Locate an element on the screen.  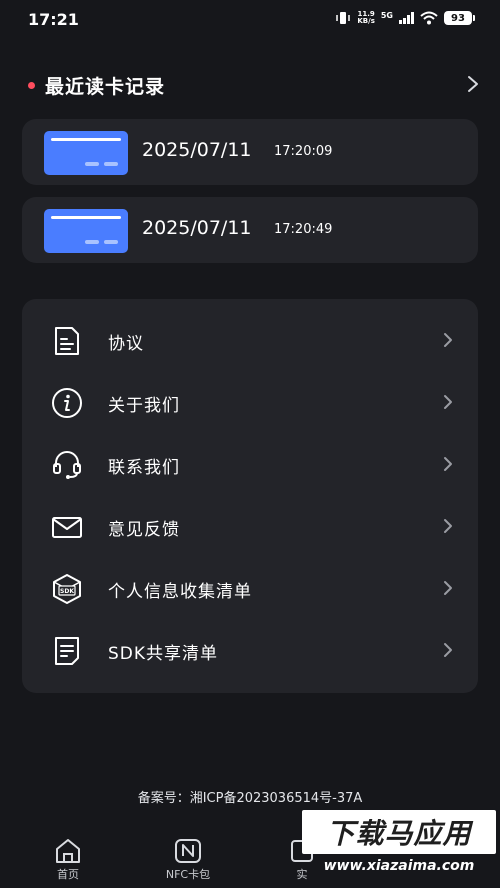
menu-item-contact: 联系我们 is located at coordinates (250, 464).